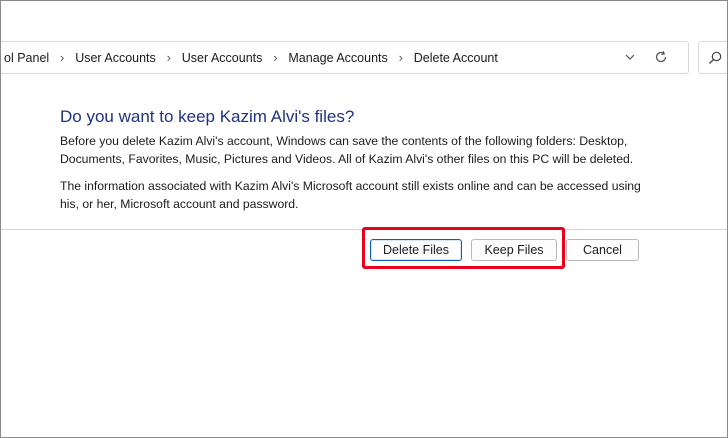  Describe the element at coordinates (207, 116) in the screenshot. I see `dialog-heading: Do you want to keep Kazim Alvi's files?` at that location.